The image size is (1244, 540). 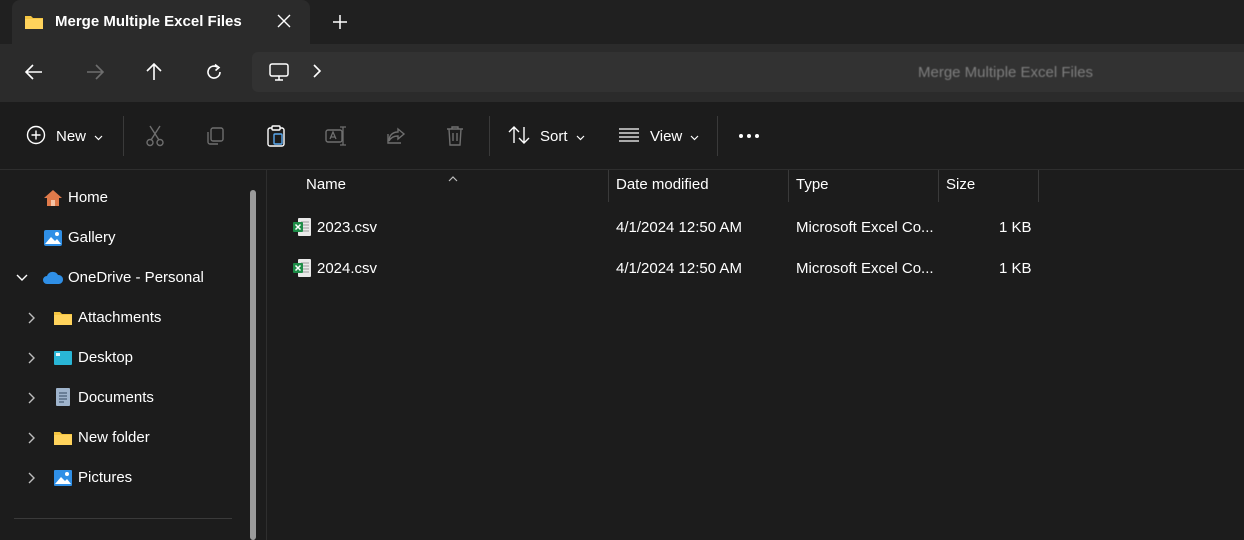 What do you see at coordinates (326, 184) in the screenshot?
I see `column-header-name: Name` at bounding box center [326, 184].